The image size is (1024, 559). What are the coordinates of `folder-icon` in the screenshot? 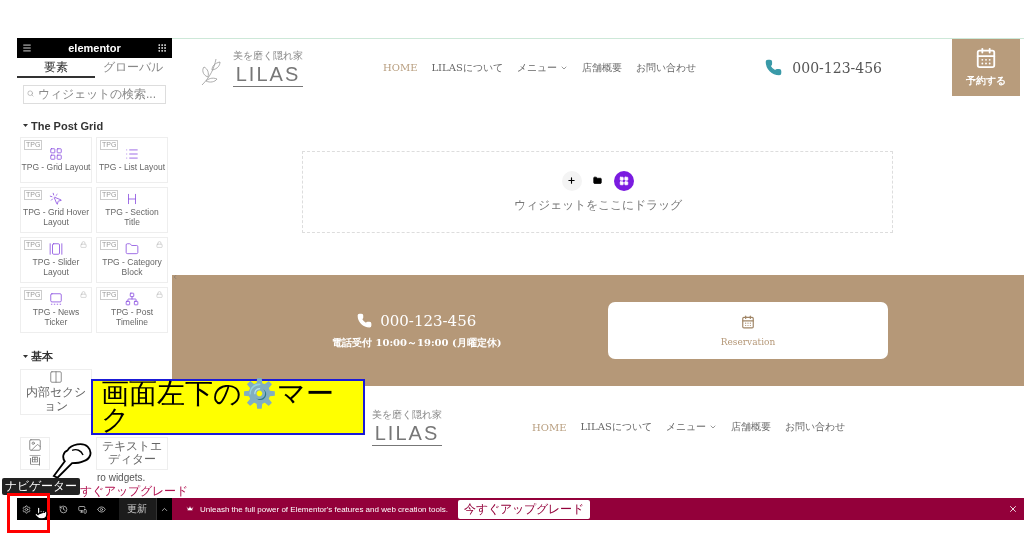 It's located at (597, 180).